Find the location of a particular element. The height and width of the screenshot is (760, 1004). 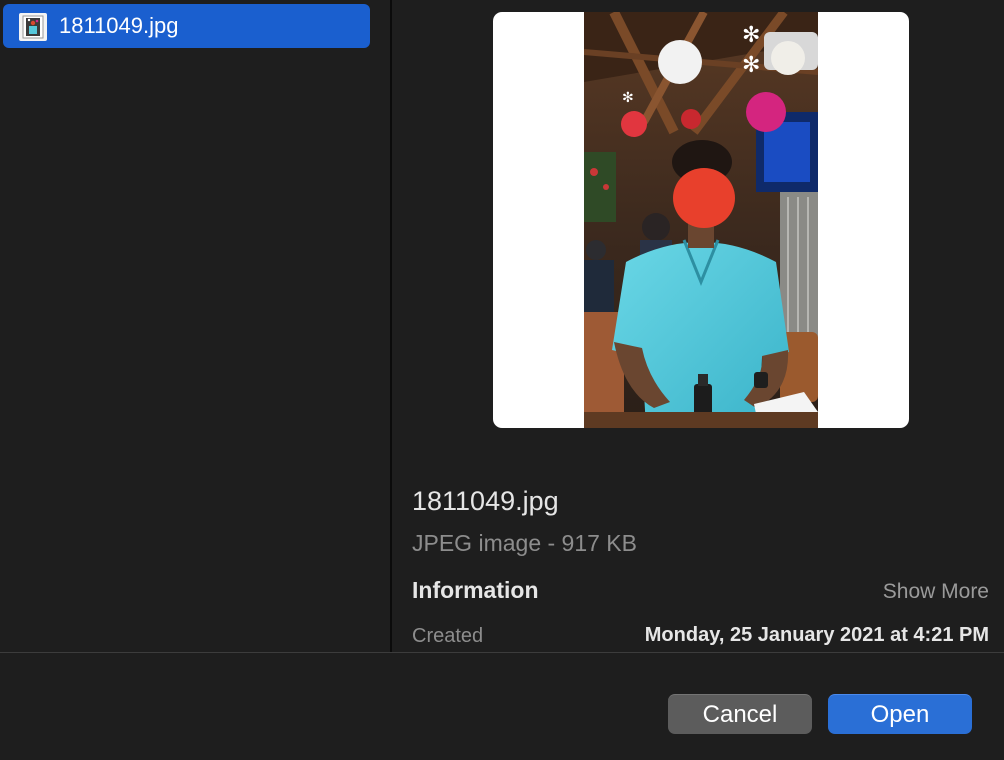

image-file-icon is located at coordinates (33, 27).